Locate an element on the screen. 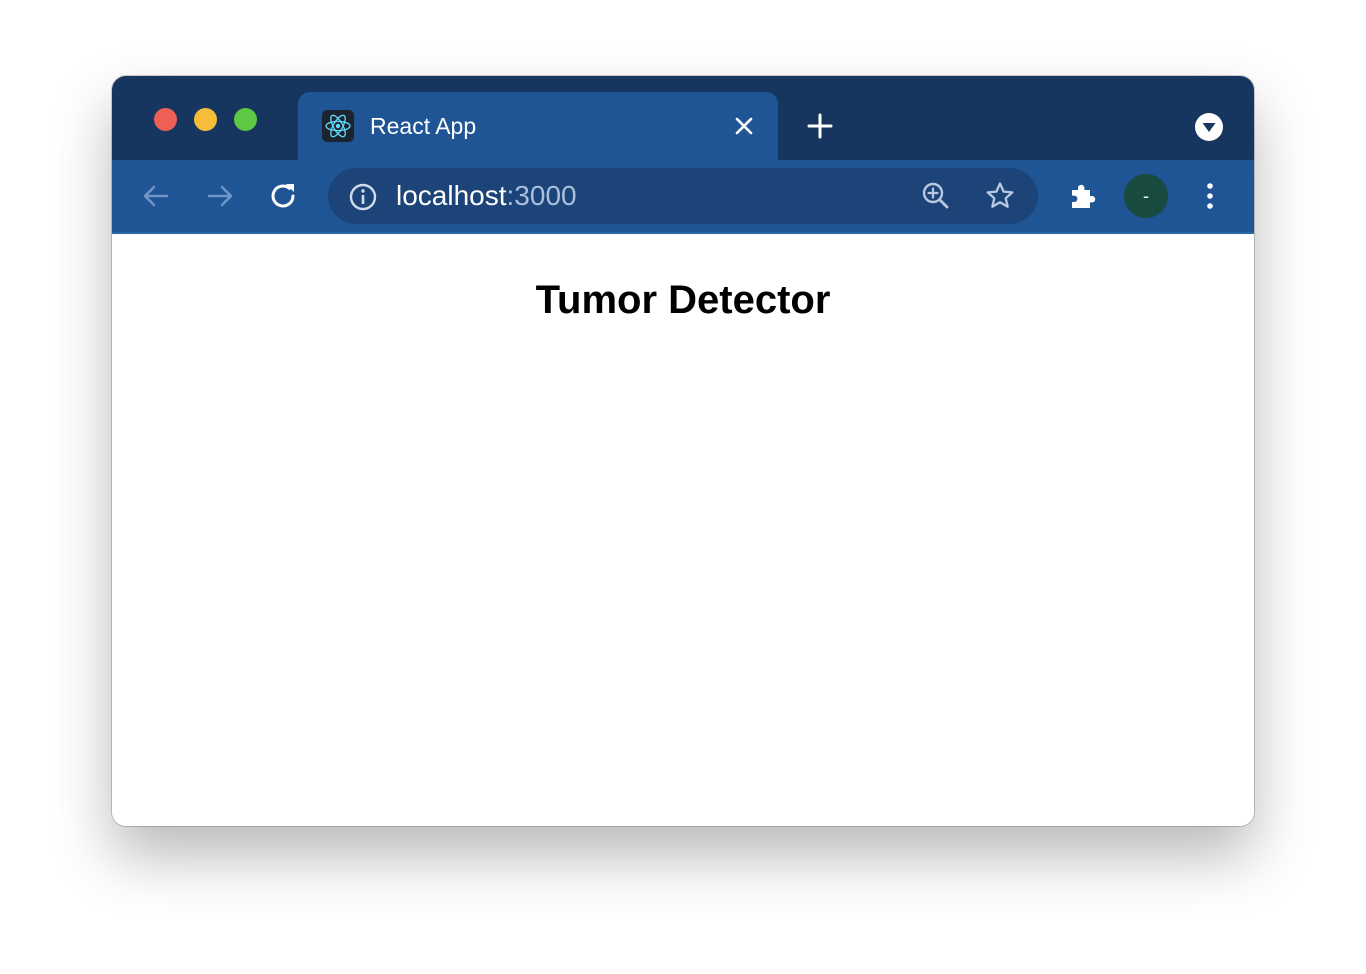  new-tab-plus-icon is located at coordinates (820, 126).